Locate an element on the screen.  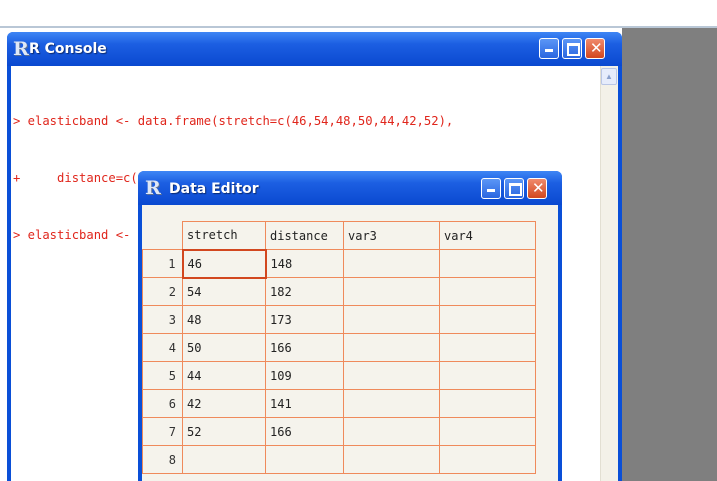
table-row: 2 54 182 is located at coordinates (339, 291).